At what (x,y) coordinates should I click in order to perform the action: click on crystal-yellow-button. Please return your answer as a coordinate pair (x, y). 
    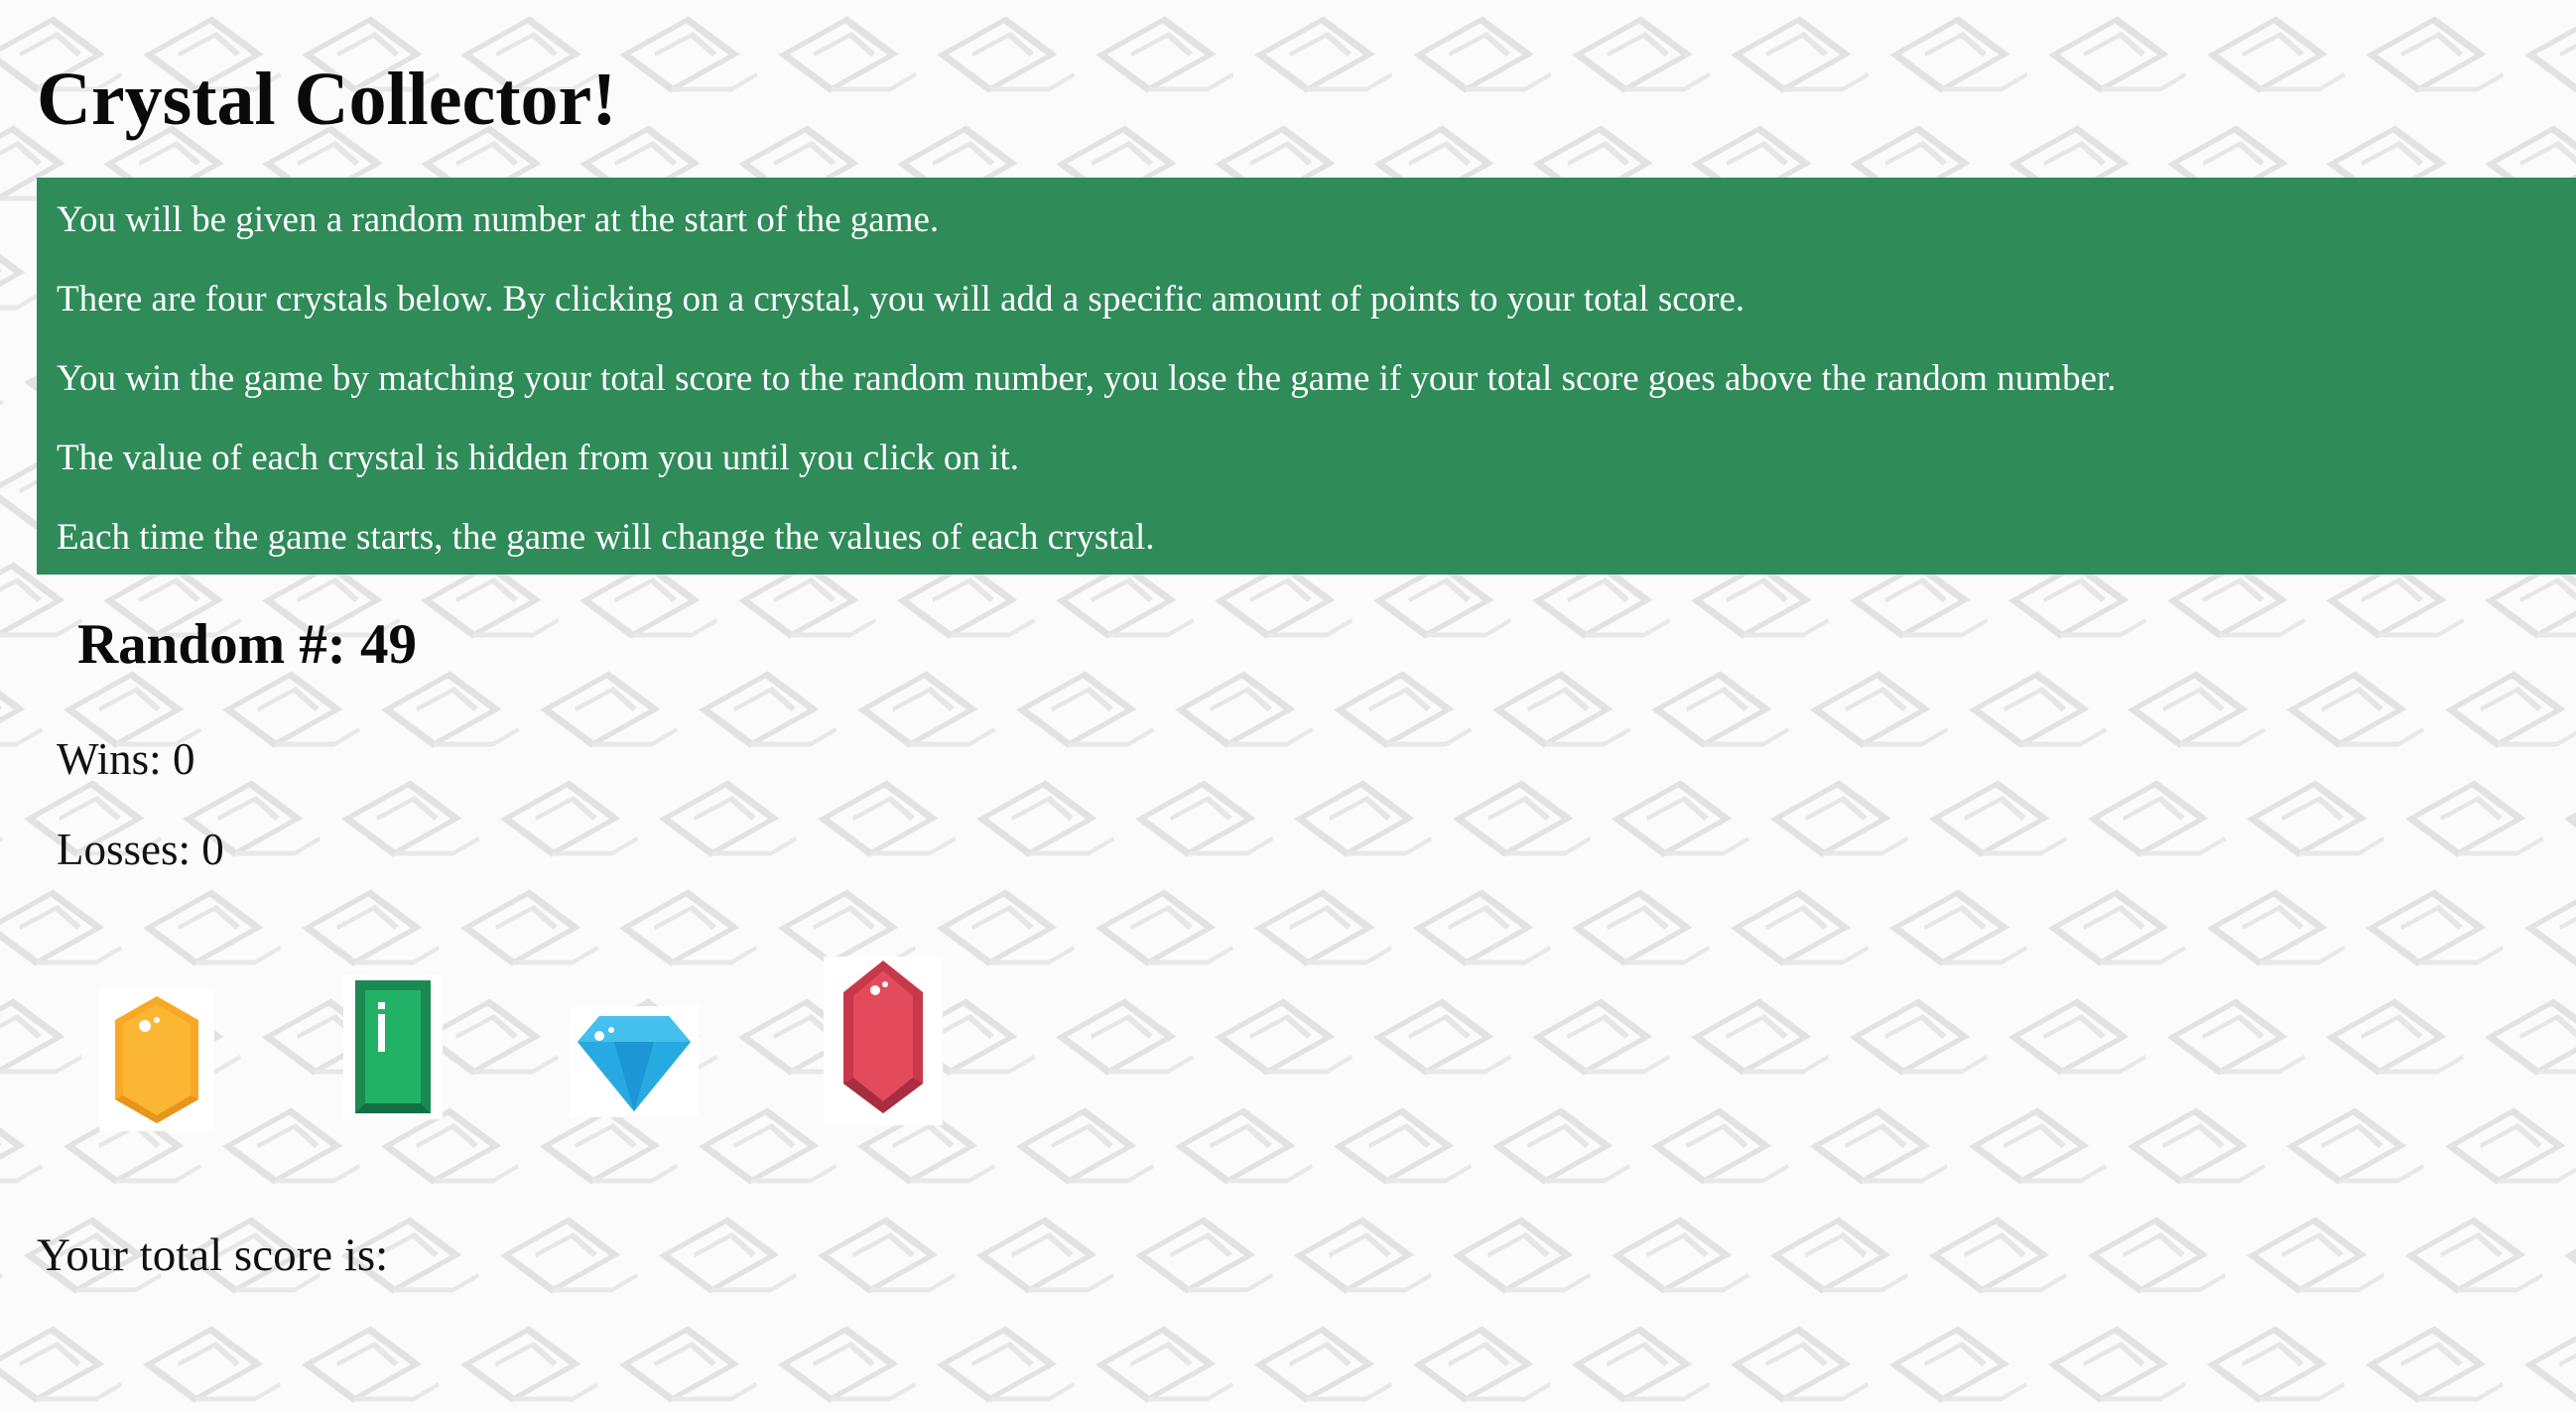
    Looking at the image, I should click on (156, 1059).